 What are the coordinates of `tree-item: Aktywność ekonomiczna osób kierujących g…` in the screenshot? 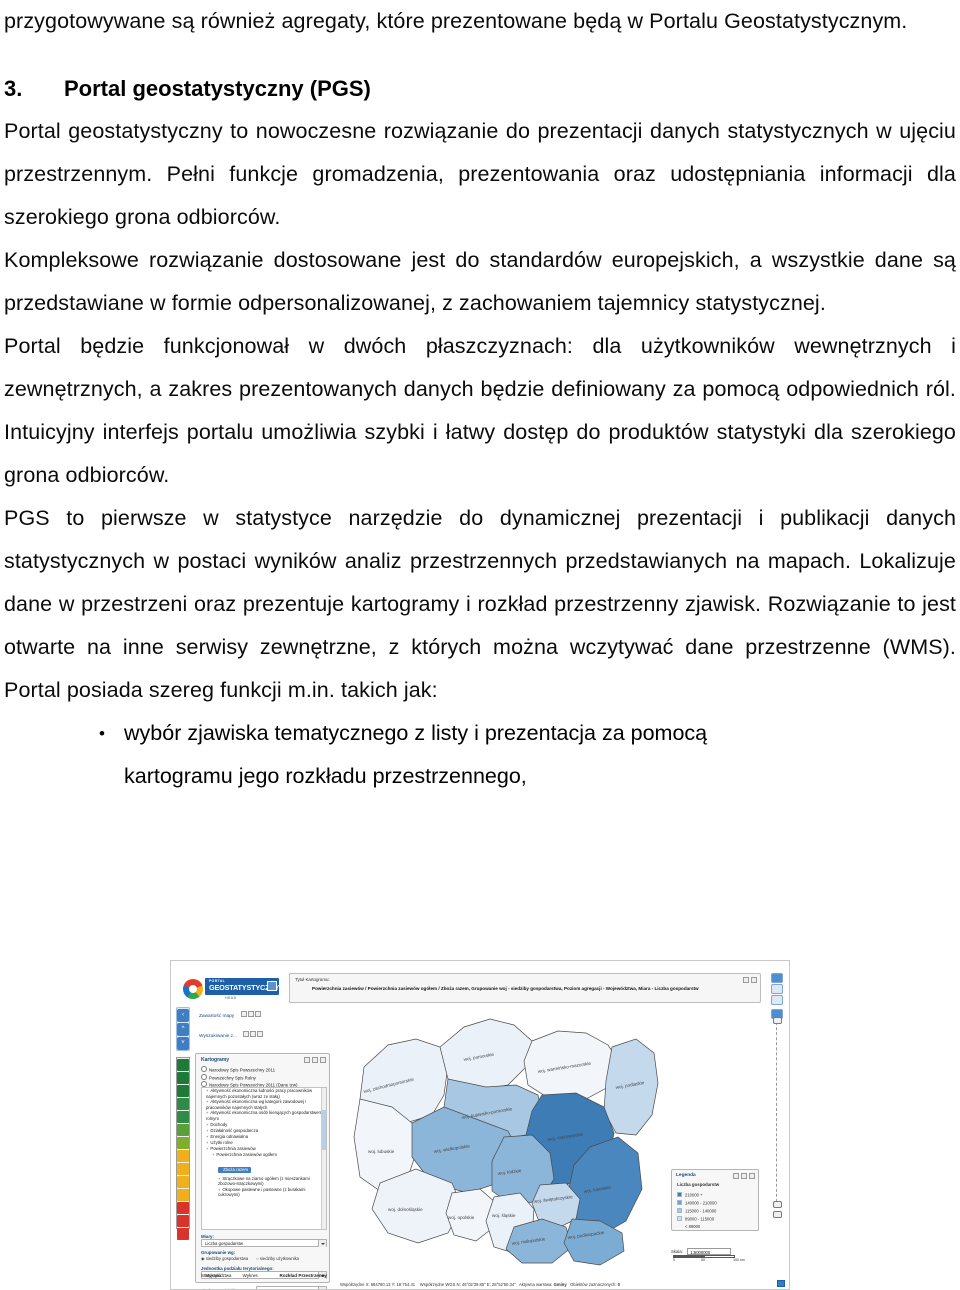 It's located at (264, 1115).